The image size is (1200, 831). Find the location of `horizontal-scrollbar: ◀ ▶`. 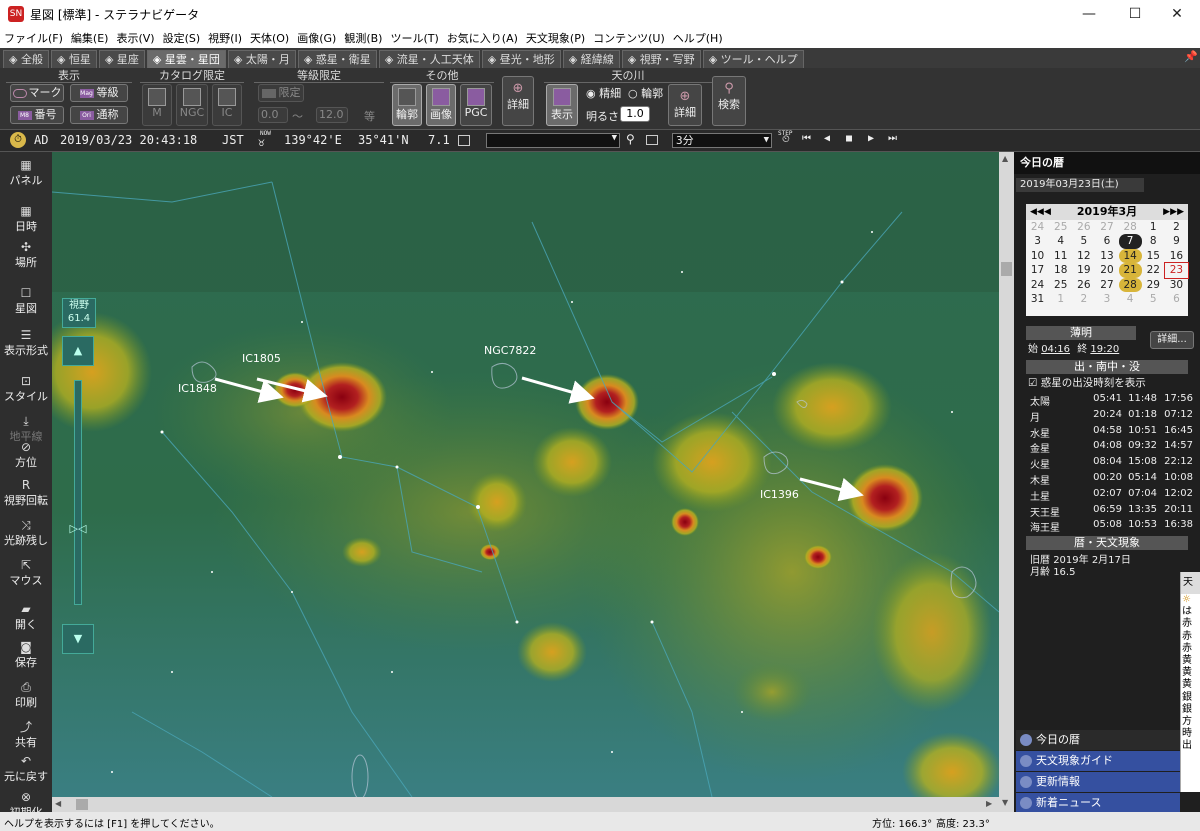

horizontal-scrollbar: ◀ ▶ is located at coordinates (525, 804).